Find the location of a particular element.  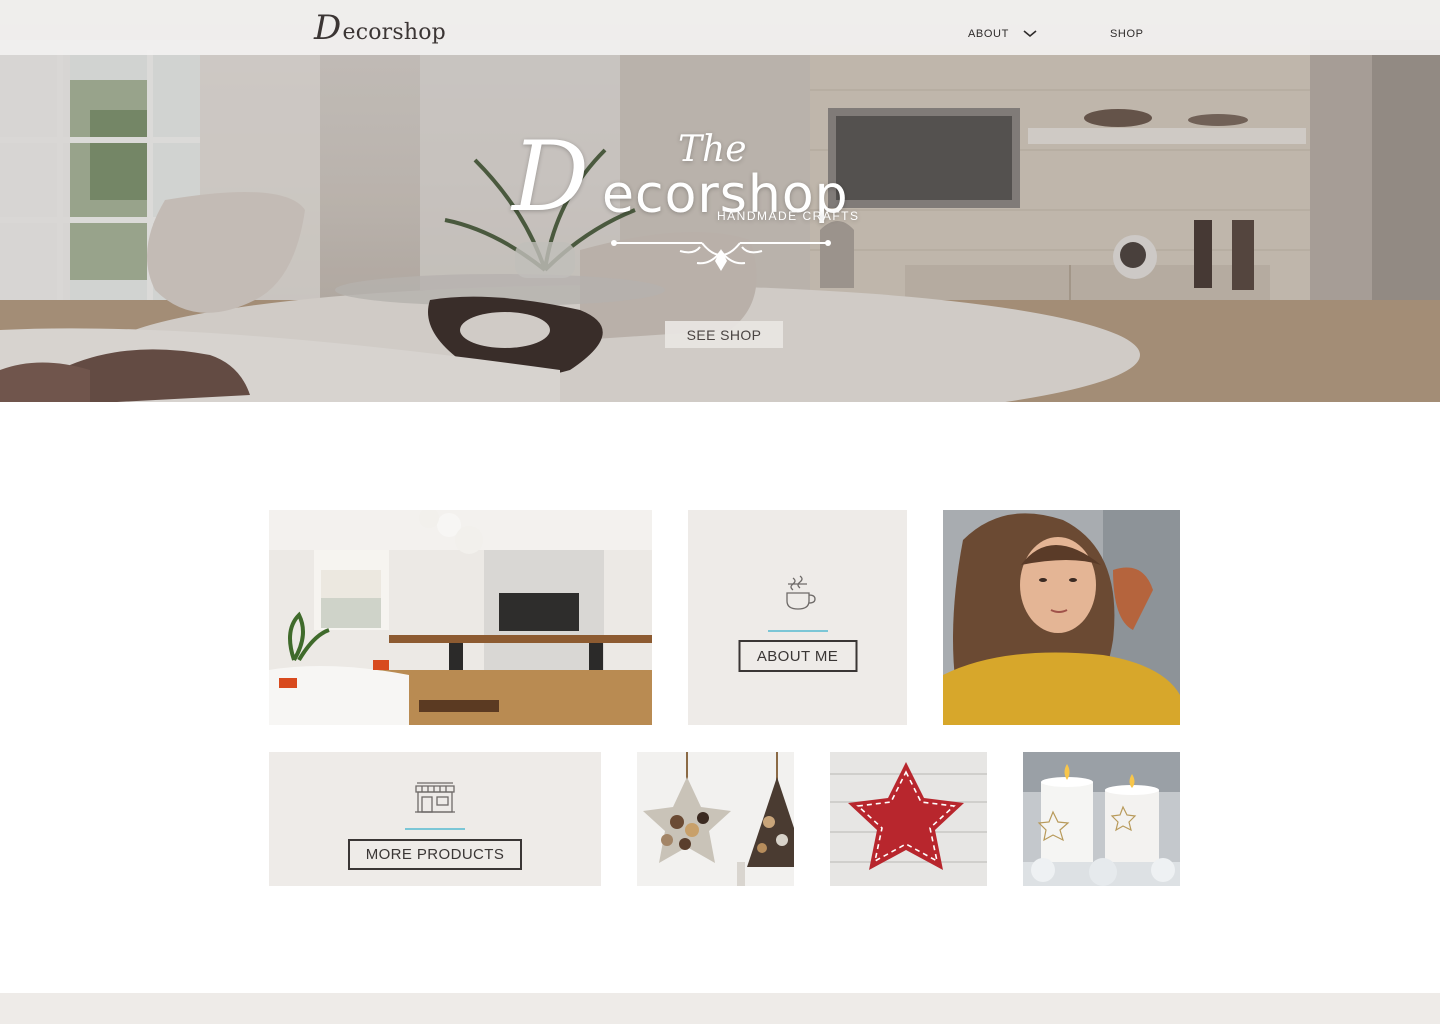

about-accent-line is located at coordinates (797, 631).